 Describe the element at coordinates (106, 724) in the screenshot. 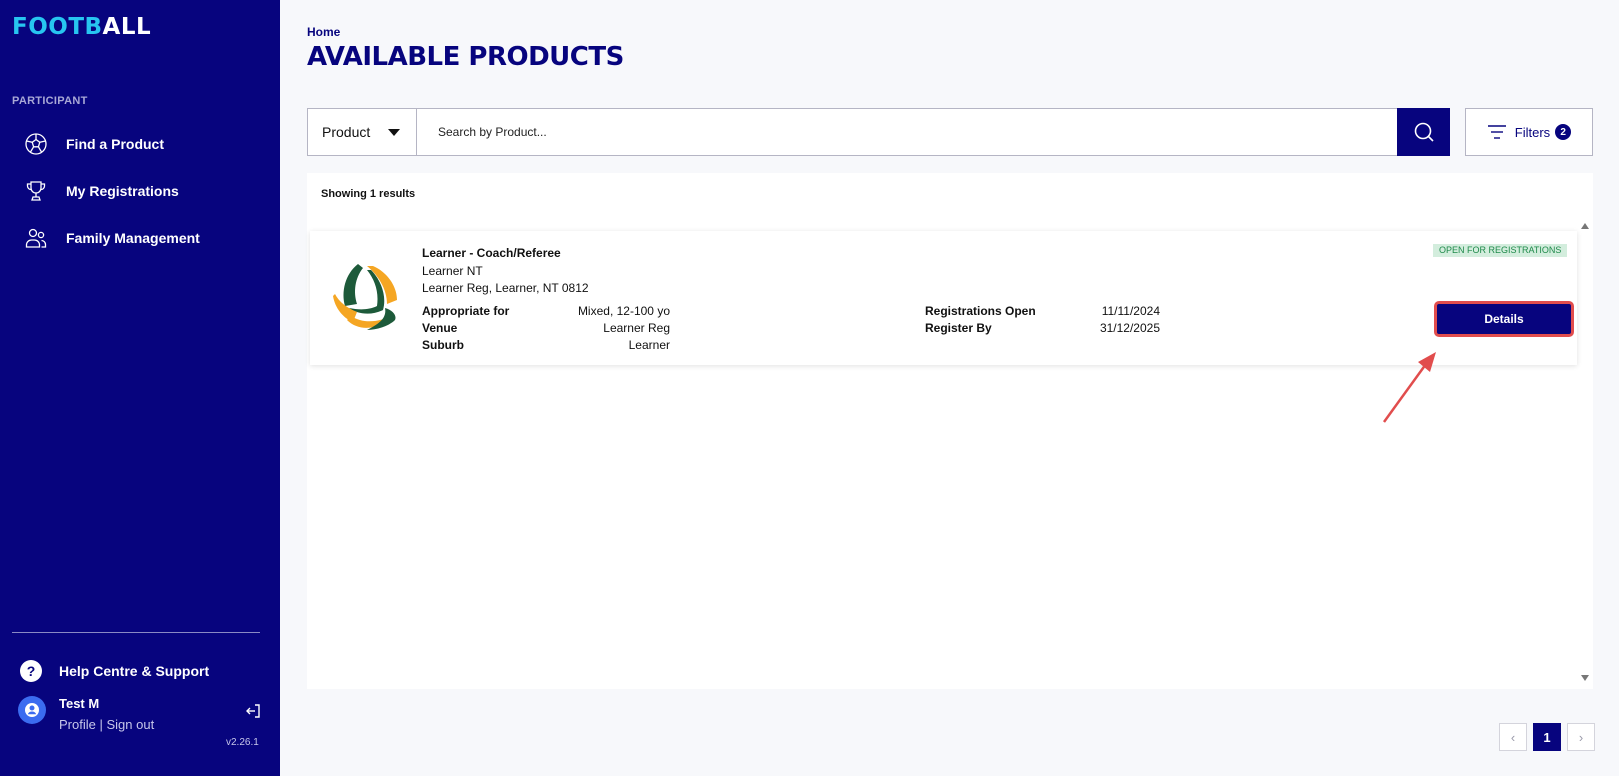

I see `user-links: Profile | Sign out` at that location.